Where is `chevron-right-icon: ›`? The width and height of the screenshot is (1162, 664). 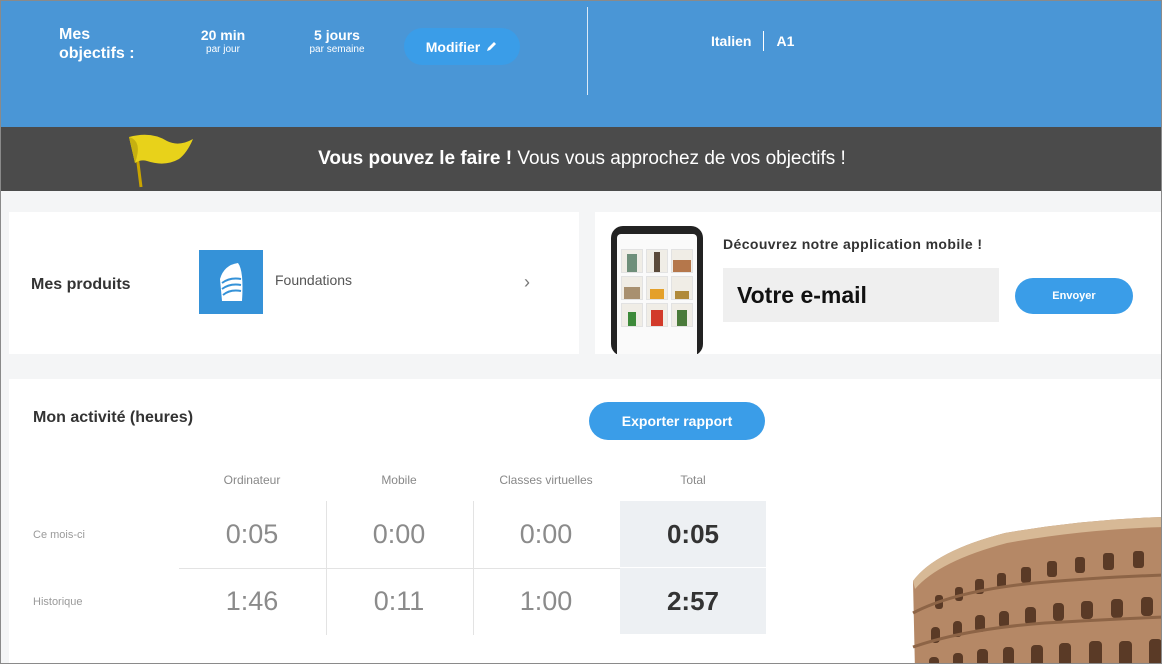
chevron-right-icon: › is located at coordinates (527, 282).